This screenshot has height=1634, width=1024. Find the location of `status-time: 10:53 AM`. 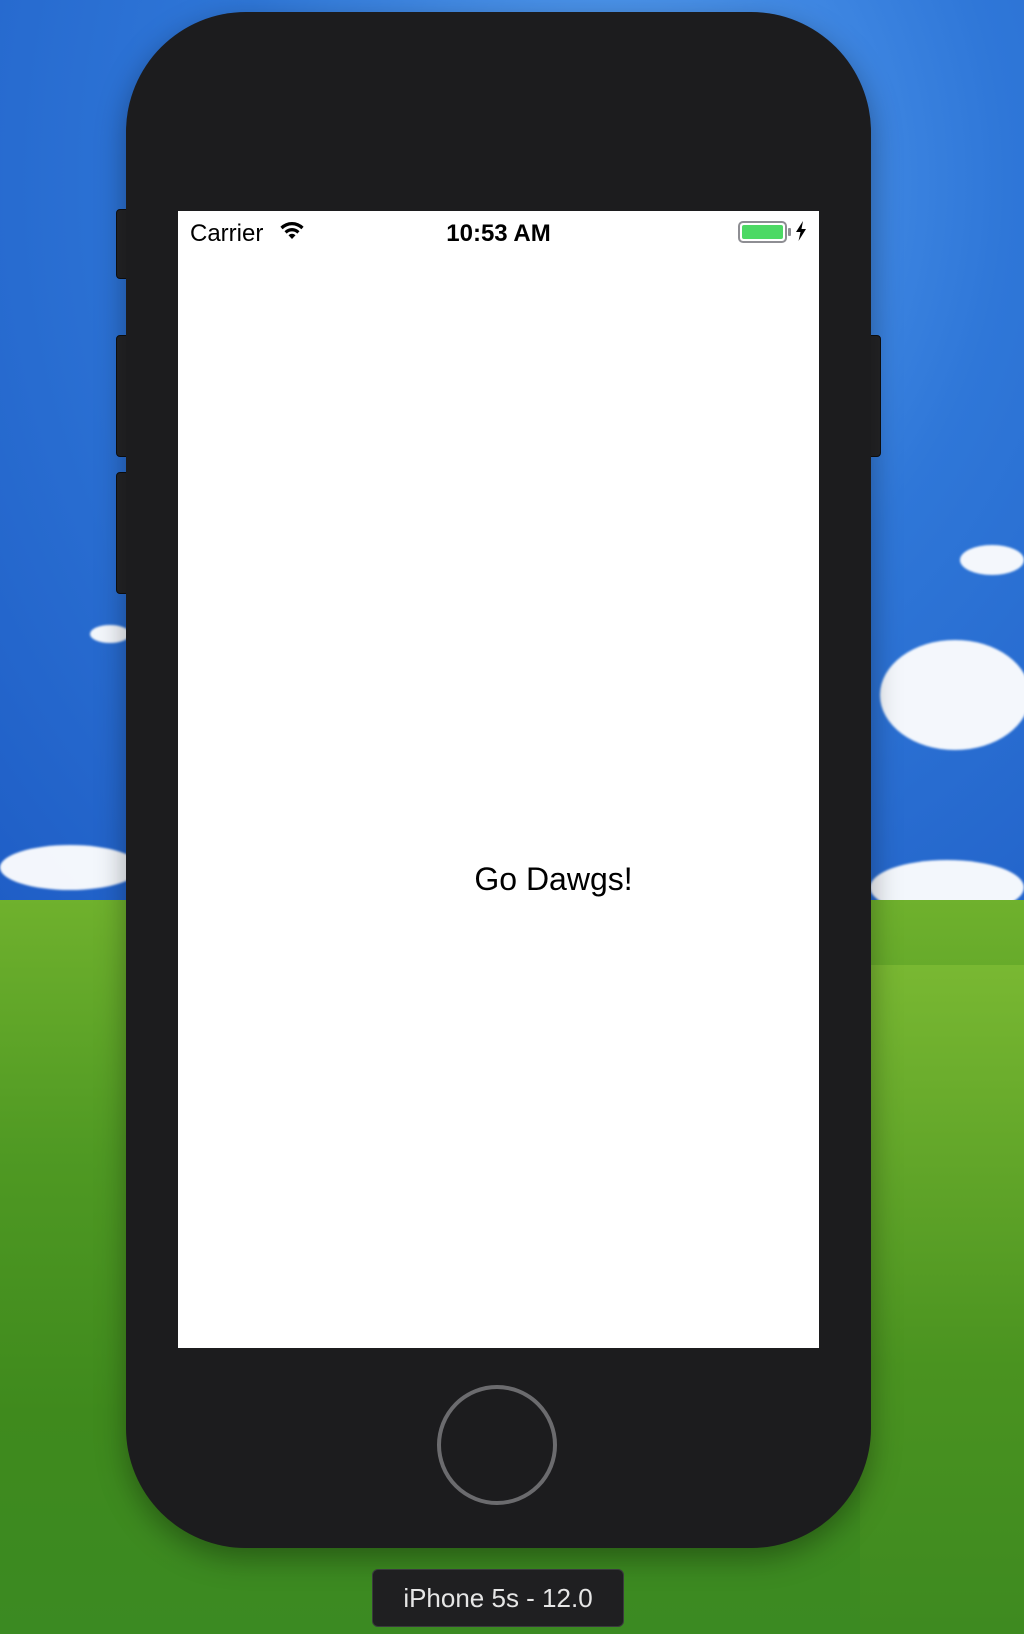

status-time: 10:53 AM is located at coordinates (498, 233).